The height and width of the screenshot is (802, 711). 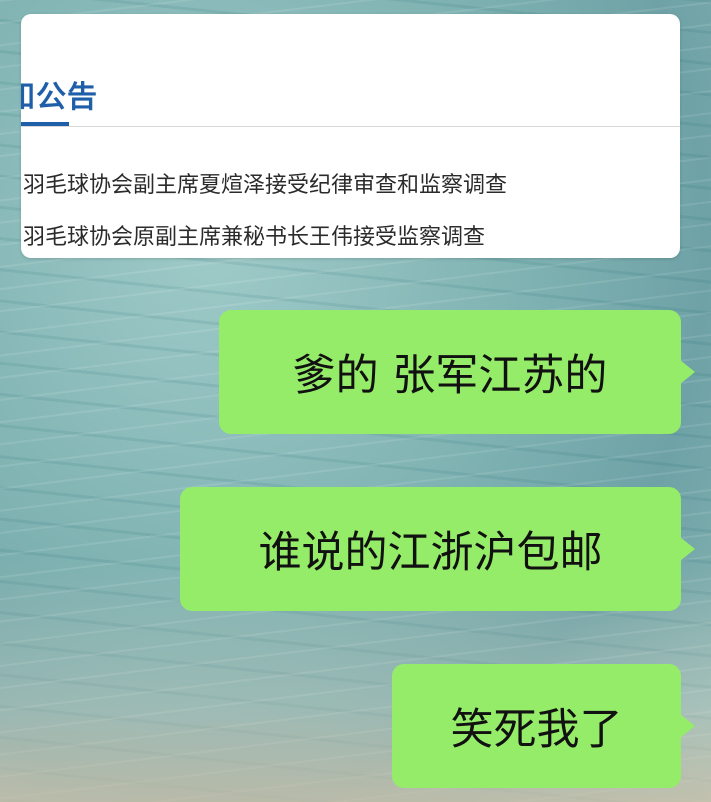 I want to click on card-title: 知公告, so click(x=59, y=97).